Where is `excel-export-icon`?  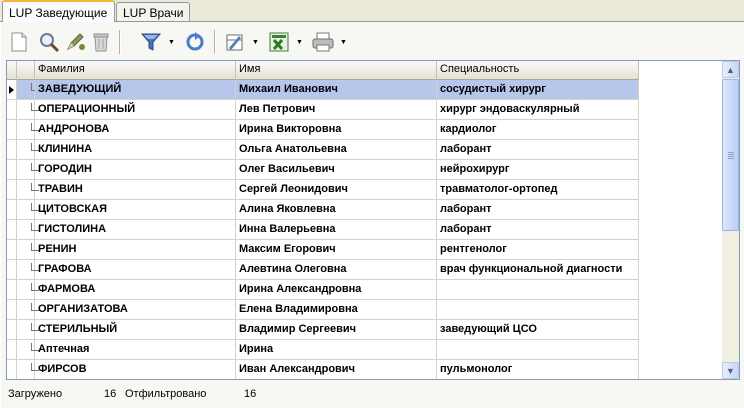
excel-export-icon is located at coordinates (279, 42).